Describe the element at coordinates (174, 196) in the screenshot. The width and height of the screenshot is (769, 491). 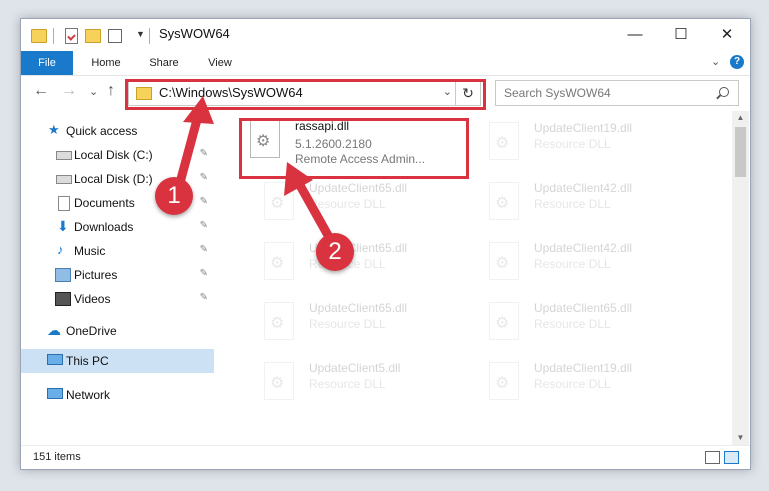
I see `step-1-badge: 1` at that location.